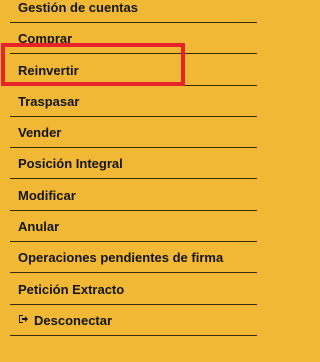  What do you see at coordinates (40, 132) in the screenshot?
I see `menu-item-label: Vender` at bounding box center [40, 132].